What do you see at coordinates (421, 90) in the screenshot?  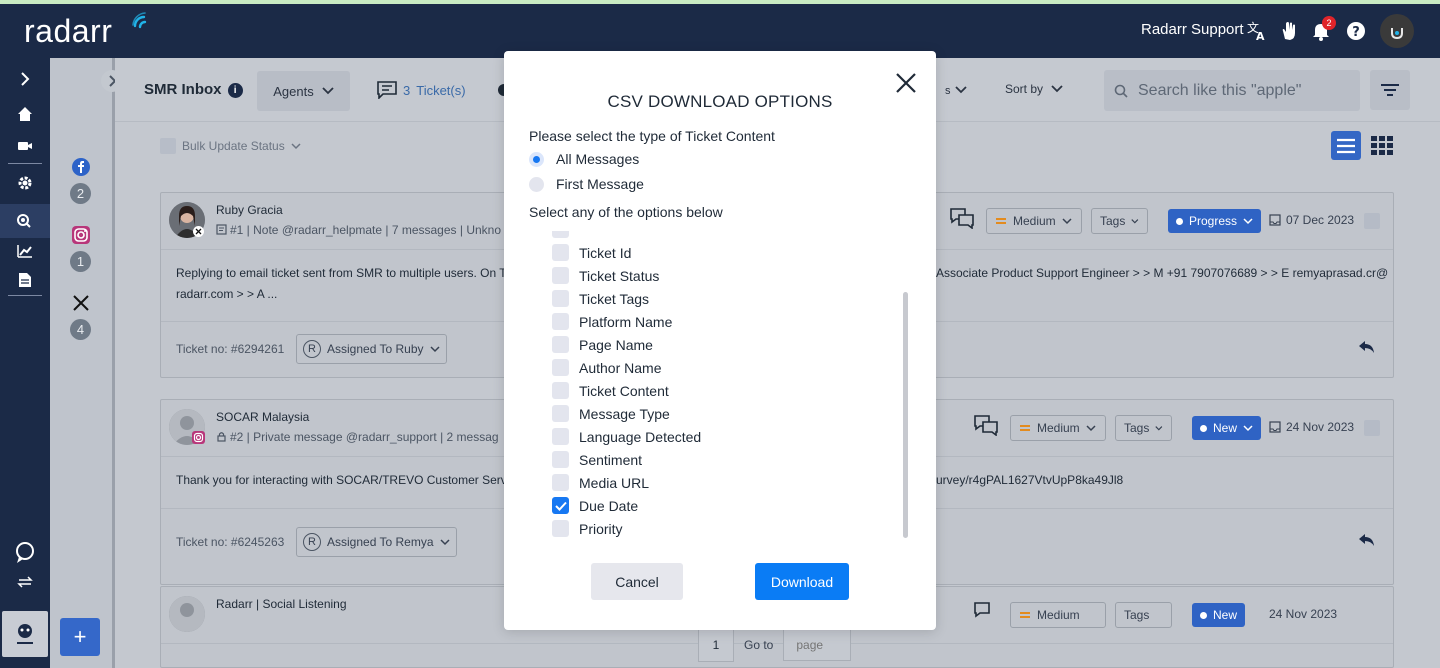 I see `tickets-counter: 3 Ticket(s)` at bounding box center [421, 90].